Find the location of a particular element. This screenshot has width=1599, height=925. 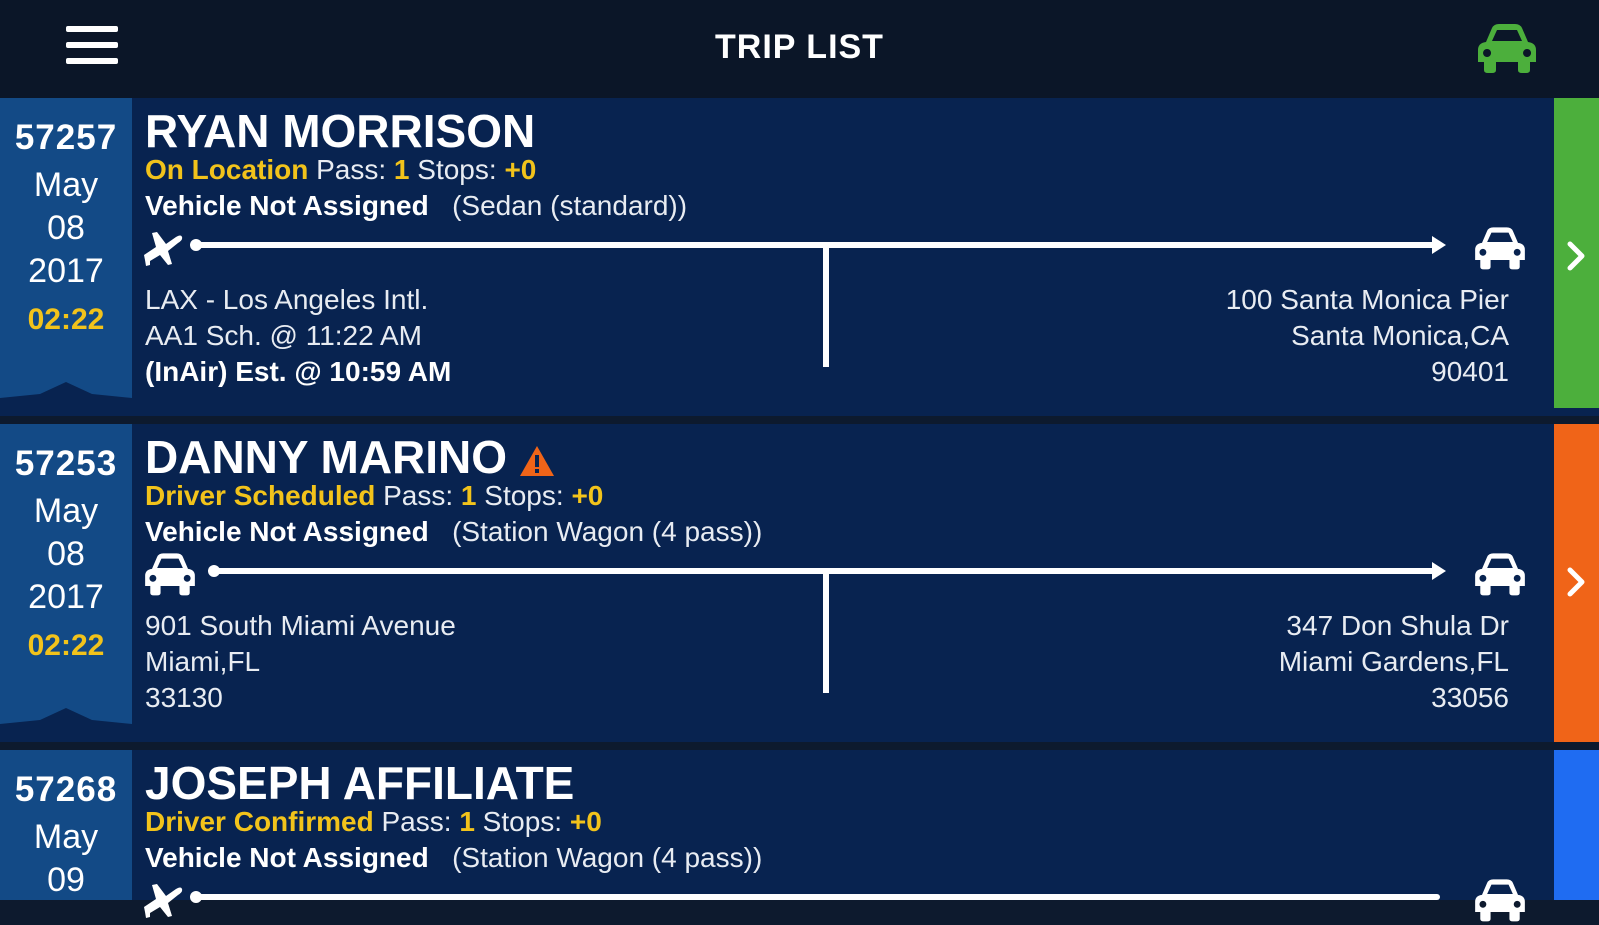

status-line: Driver Confirmed Pass: 1 Stops: +0 is located at coordinates (373, 821).